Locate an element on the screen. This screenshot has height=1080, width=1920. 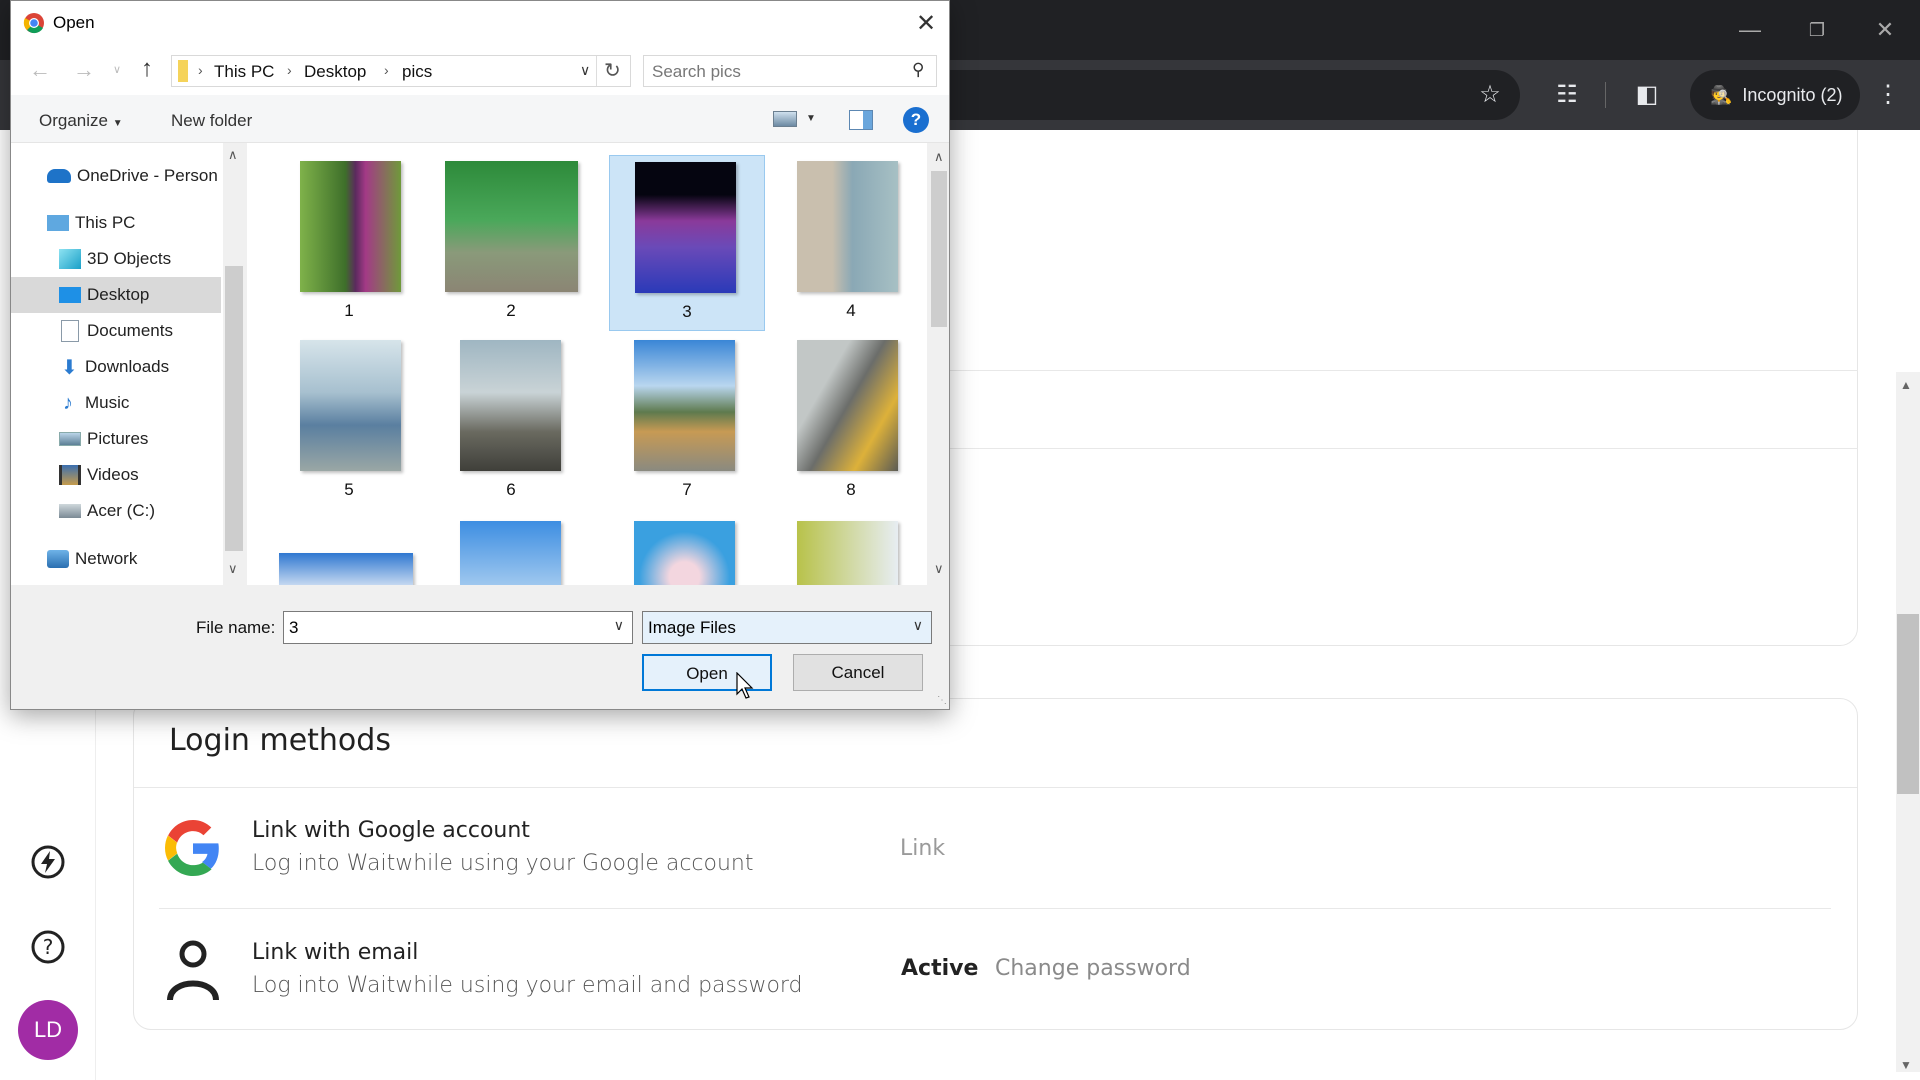
up-arrow-icon: ↑ is located at coordinates (147, 69).